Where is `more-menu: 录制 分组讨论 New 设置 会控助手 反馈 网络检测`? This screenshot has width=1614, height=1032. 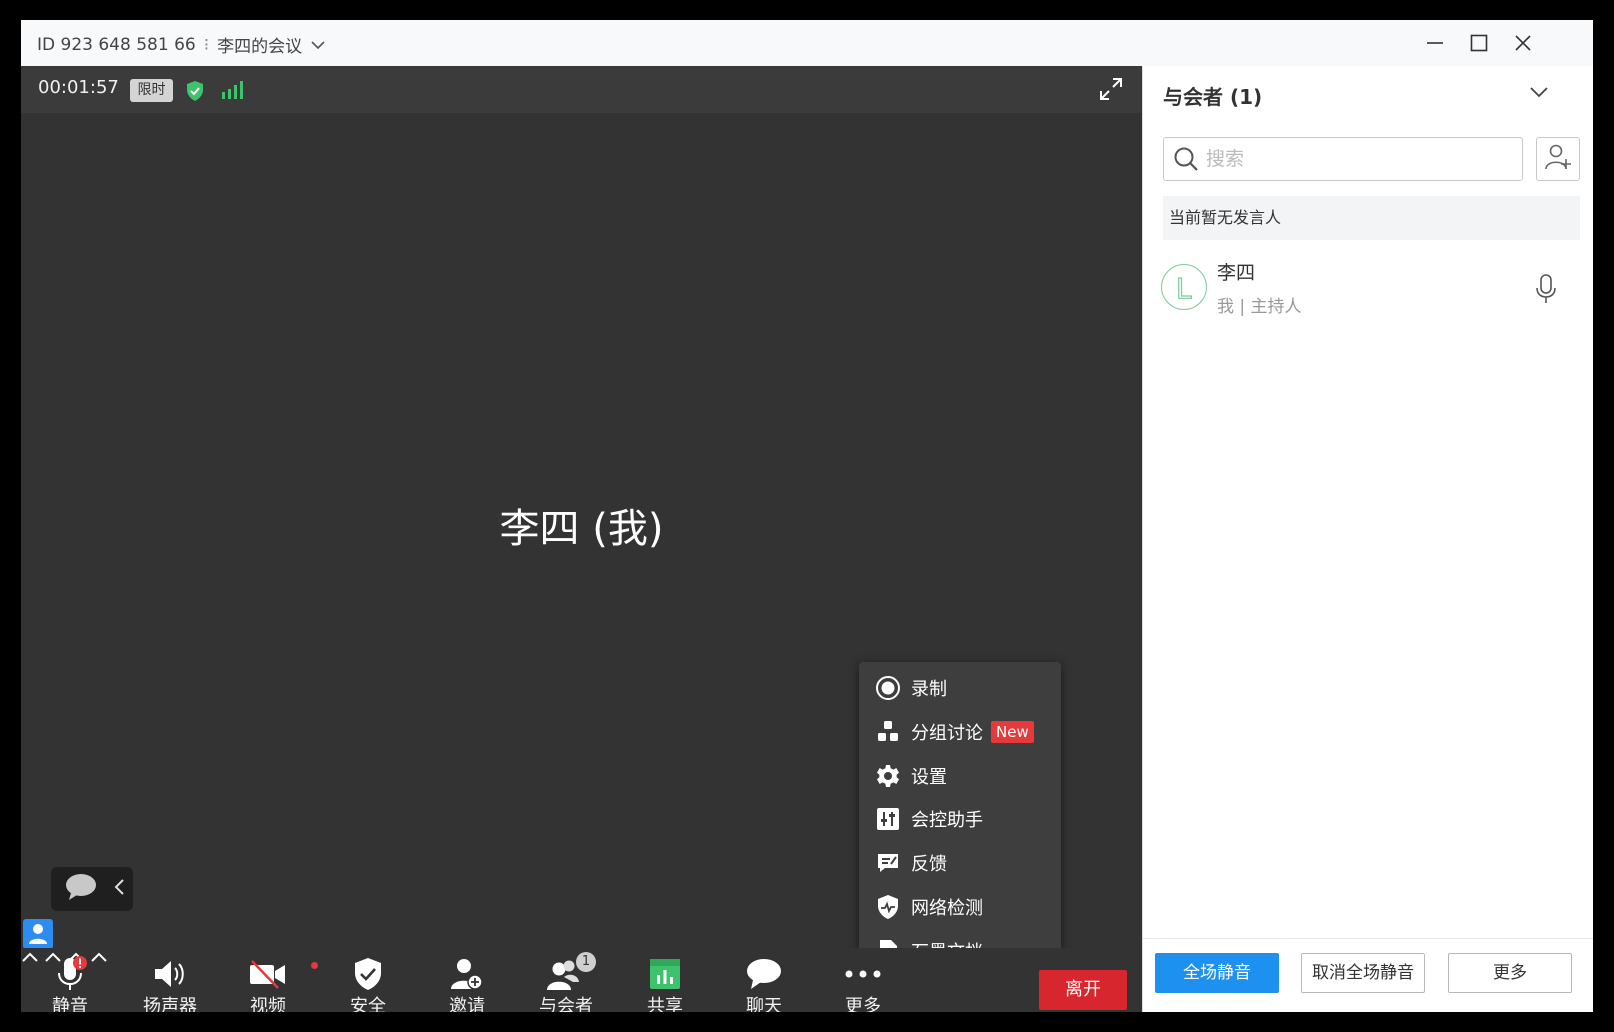
more-menu: 录制 分组讨论 New 设置 会控助手 反馈 网络检测 is located at coordinates (960, 824).